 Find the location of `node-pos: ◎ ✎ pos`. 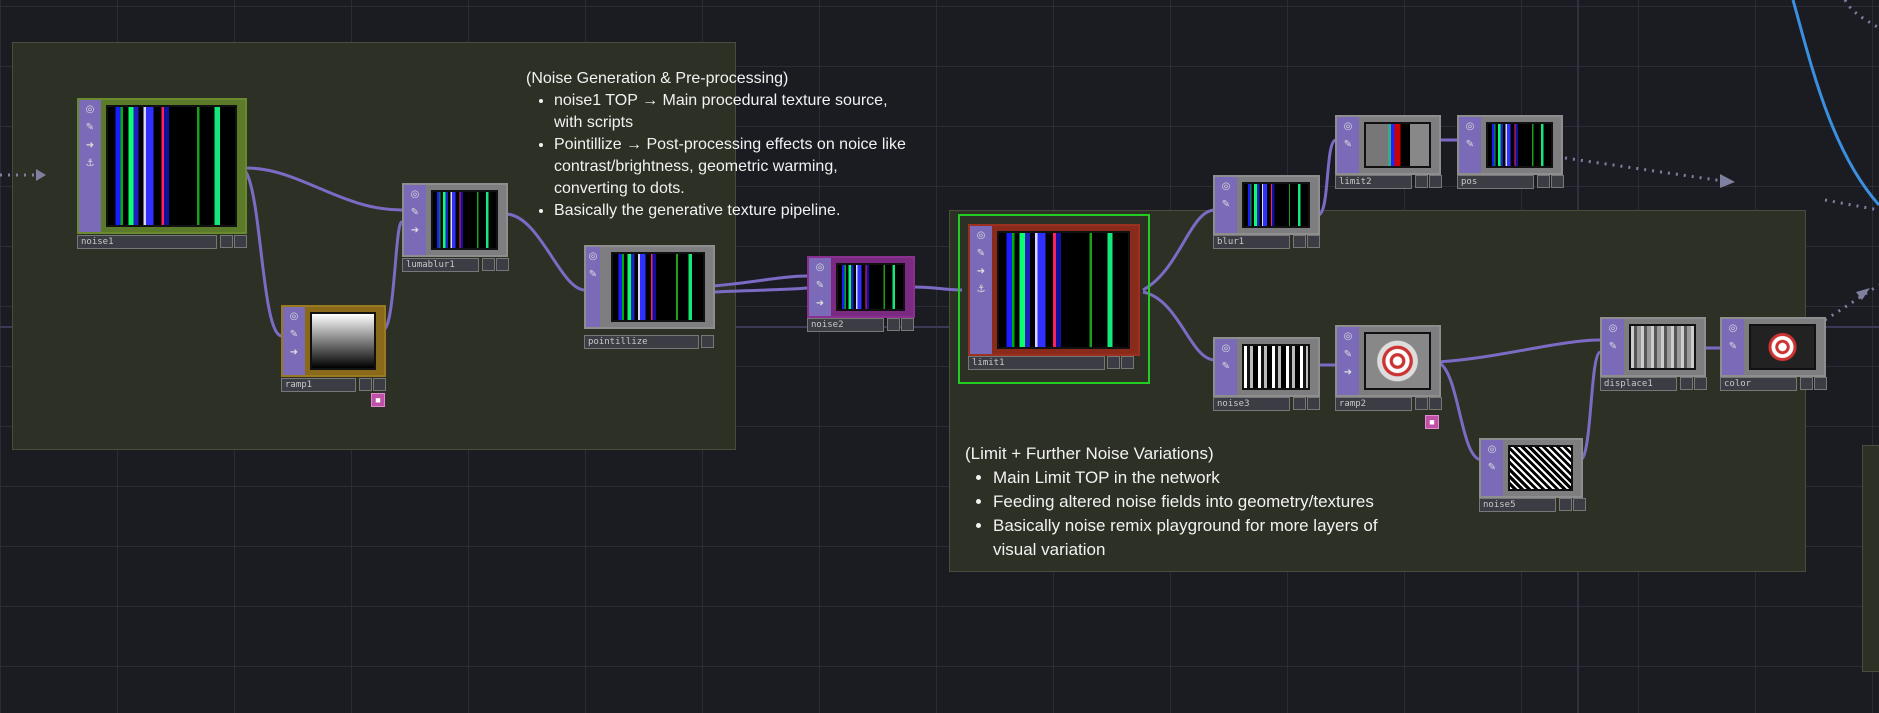

node-pos: ◎ ✎ pos is located at coordinates (1510, 152).